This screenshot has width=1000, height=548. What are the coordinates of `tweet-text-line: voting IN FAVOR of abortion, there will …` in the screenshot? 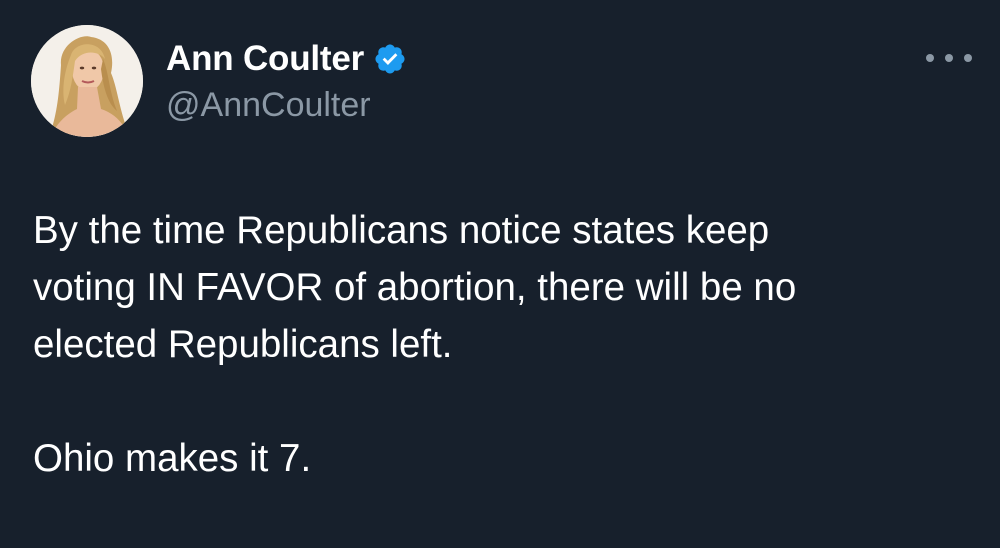 It's located at (415, 287).